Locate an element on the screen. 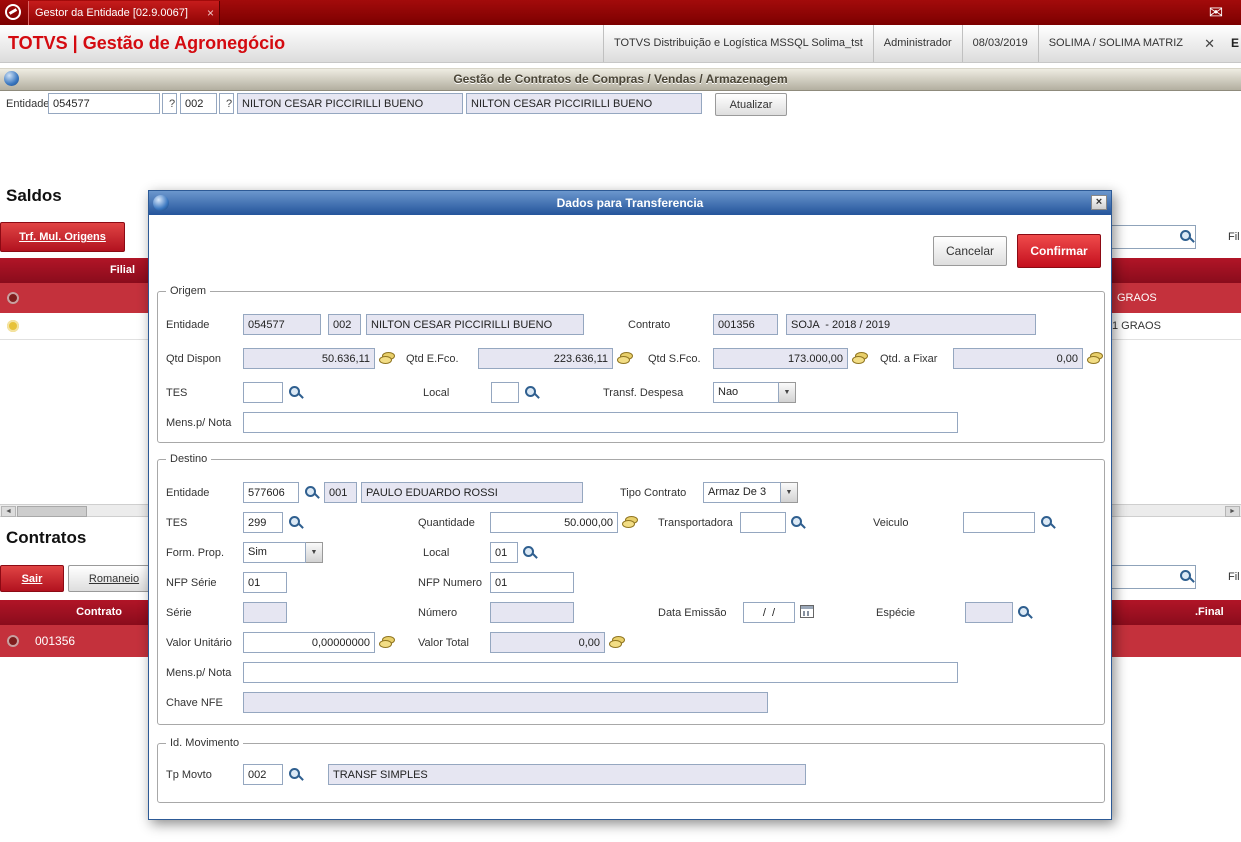 The image size is (1241, 842). mail-icon: ✉ is located at coordinates (1216, 13).